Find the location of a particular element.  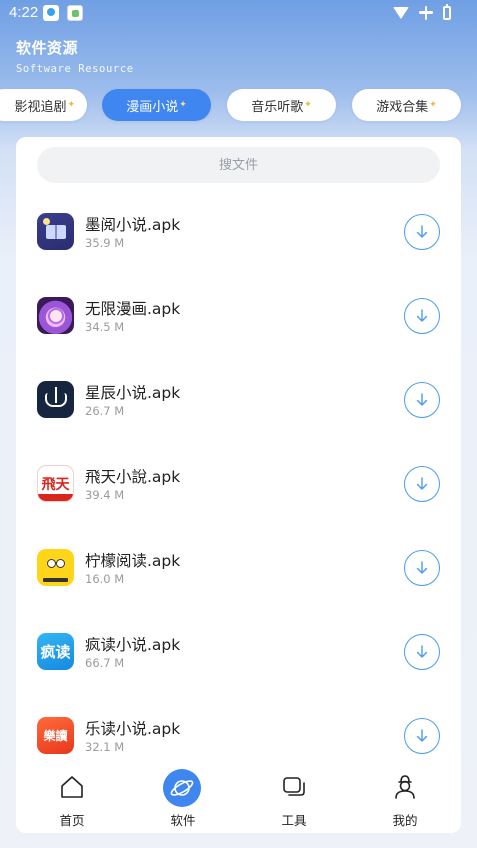

planet-icon is located at coordinates (182, 788).